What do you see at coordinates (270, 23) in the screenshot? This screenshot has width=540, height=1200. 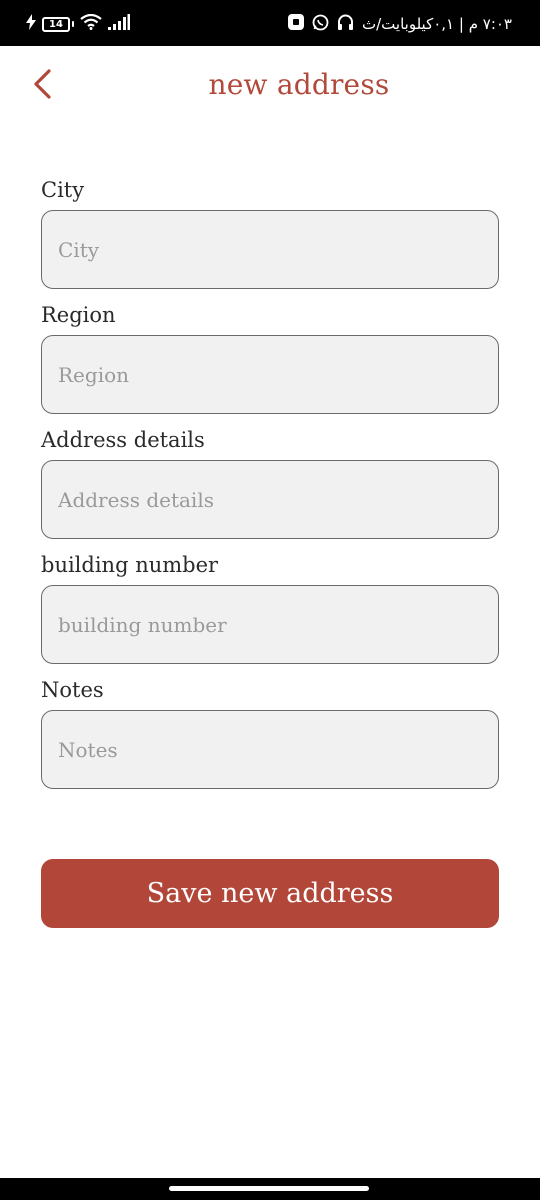 I see `status-bar: 14 ٧:٠٣ م | ٠,١كيلوبايت/ث` at bounding box center [270, 23].